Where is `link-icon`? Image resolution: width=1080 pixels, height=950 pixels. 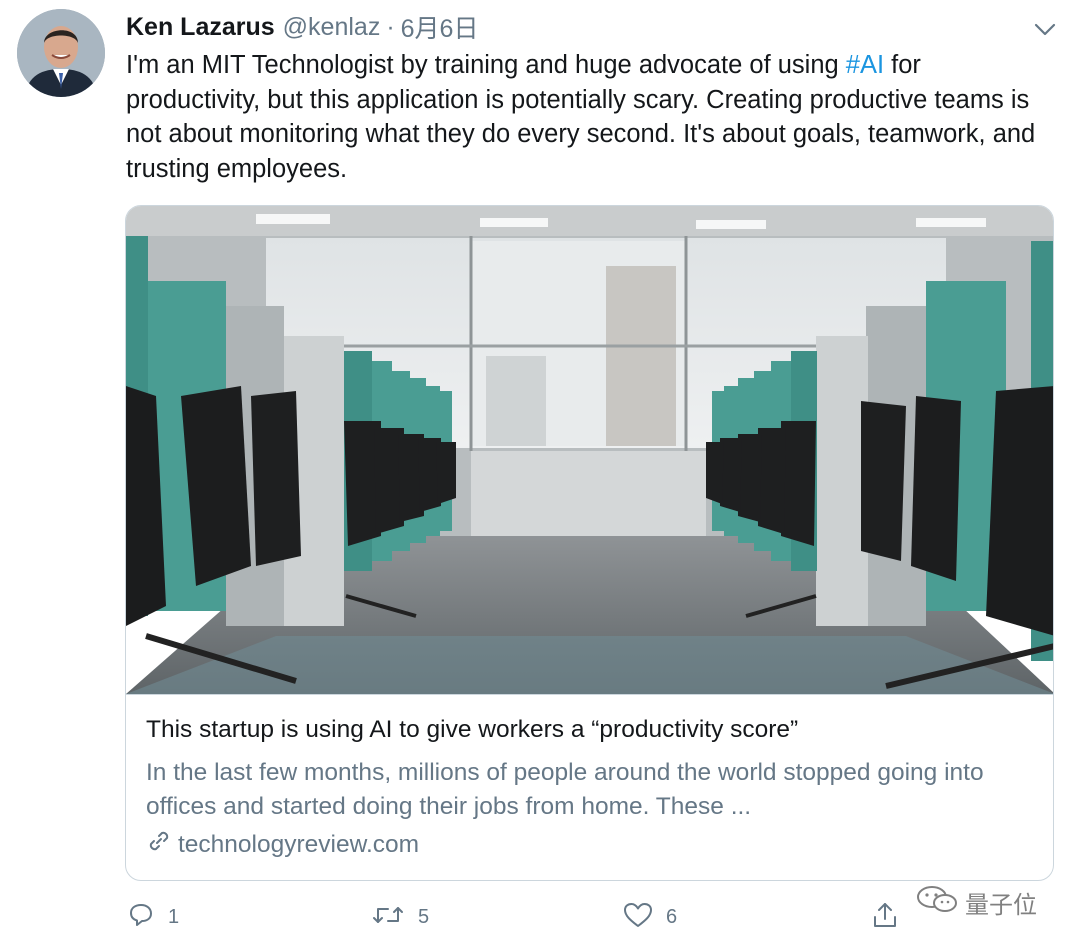 link-icon is located at coordinates (159, 844).